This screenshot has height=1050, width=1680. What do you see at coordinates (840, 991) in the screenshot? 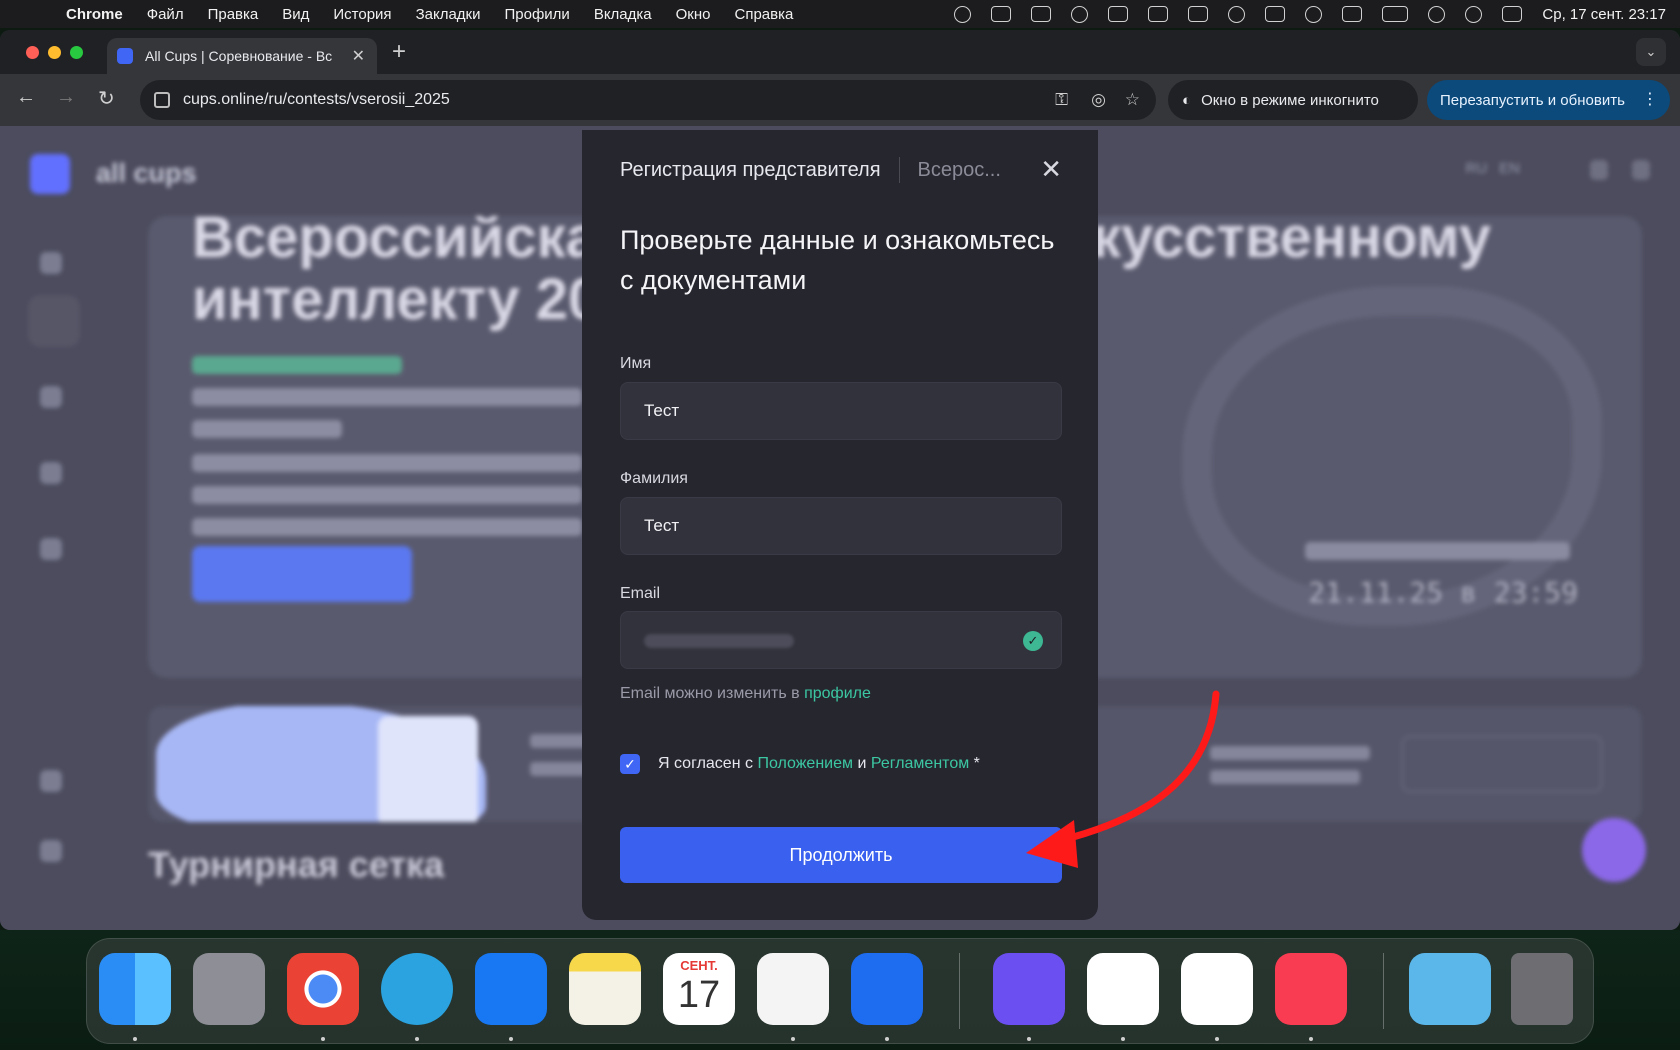
I see `macos-dock: СЕНТ. 17` at bounding box center [840, 991].